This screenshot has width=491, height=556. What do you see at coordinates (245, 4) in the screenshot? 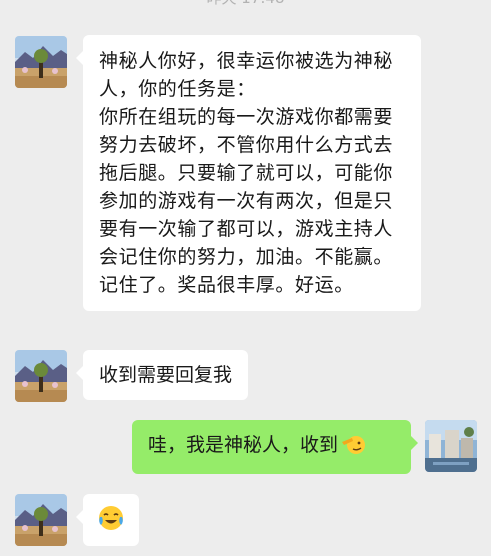
I see `chat-timestamp: 昨天 17:48` at bounding box center [245, 4].